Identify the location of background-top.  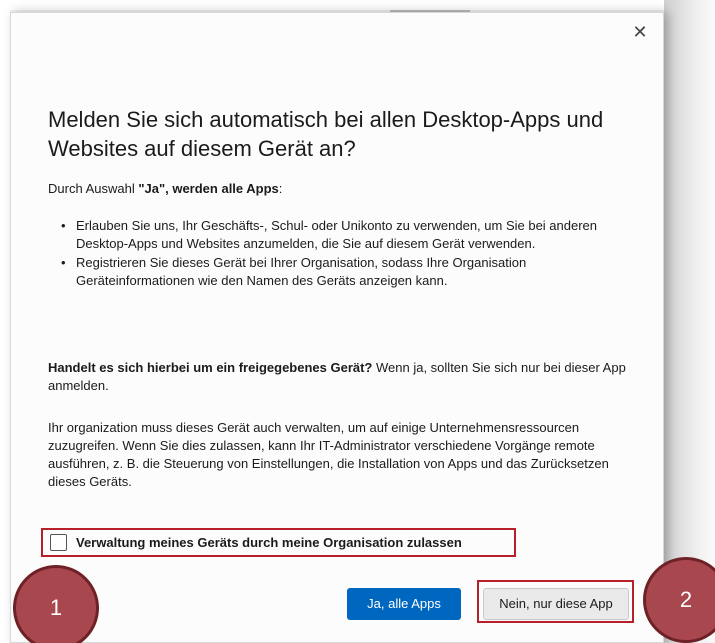
(357, 5).